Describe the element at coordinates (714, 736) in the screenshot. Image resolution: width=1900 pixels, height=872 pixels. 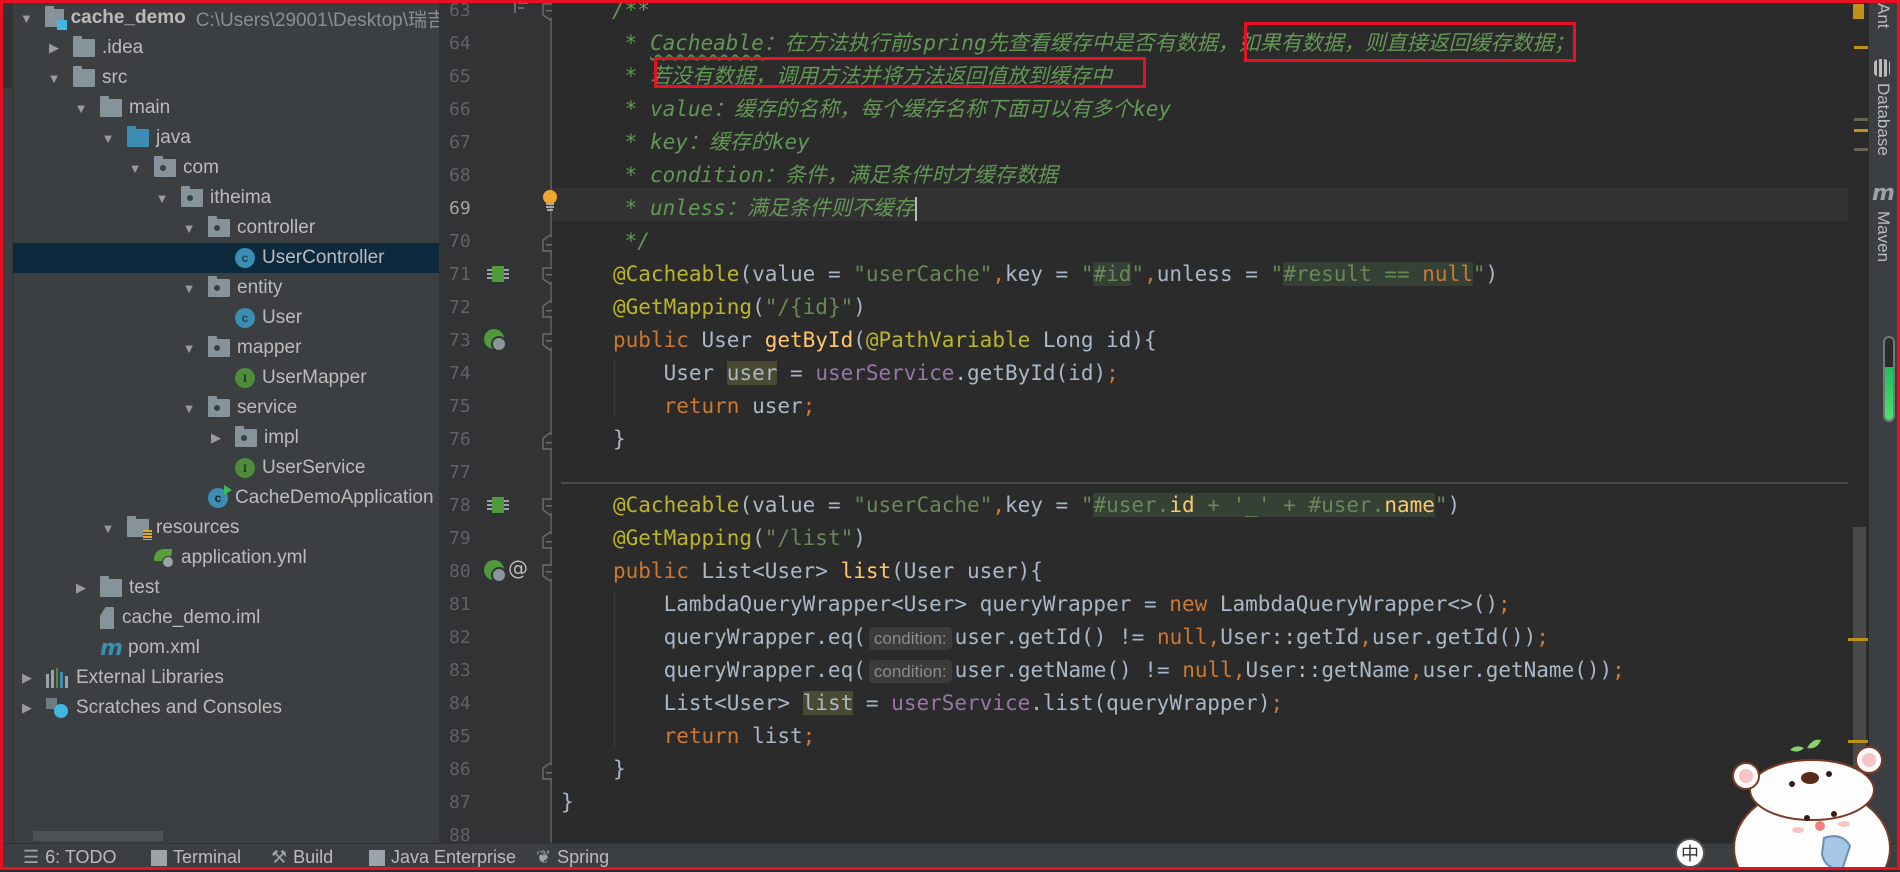
I see `code-line-85: return list;` at that location.